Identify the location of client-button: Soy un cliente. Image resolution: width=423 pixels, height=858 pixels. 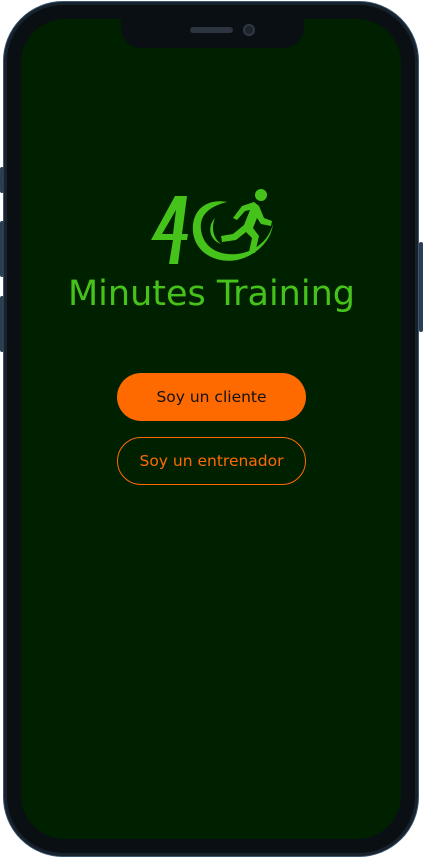
(211, 397).